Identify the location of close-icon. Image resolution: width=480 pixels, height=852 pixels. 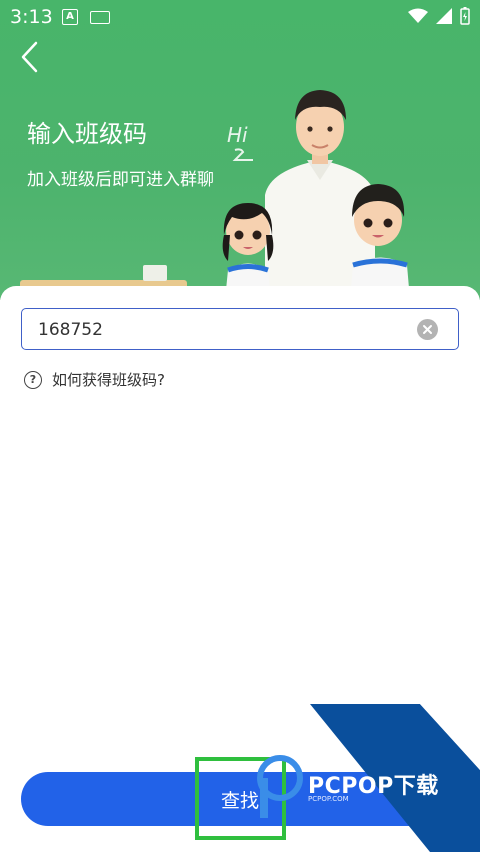
(427, 329).